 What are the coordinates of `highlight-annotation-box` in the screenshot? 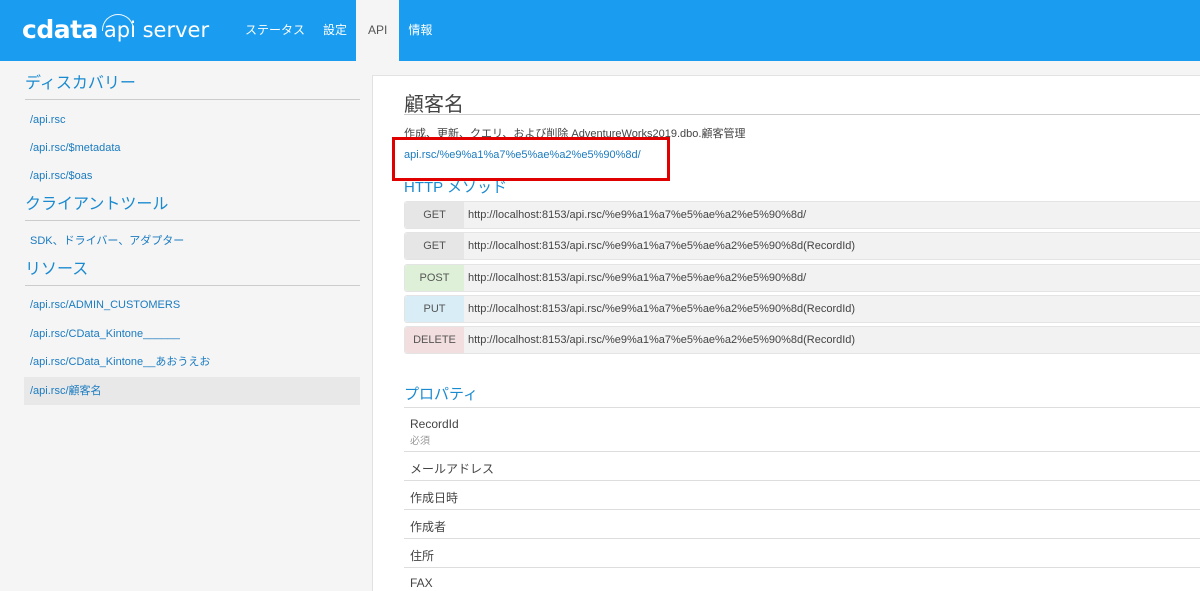 It's located at (531, 159).